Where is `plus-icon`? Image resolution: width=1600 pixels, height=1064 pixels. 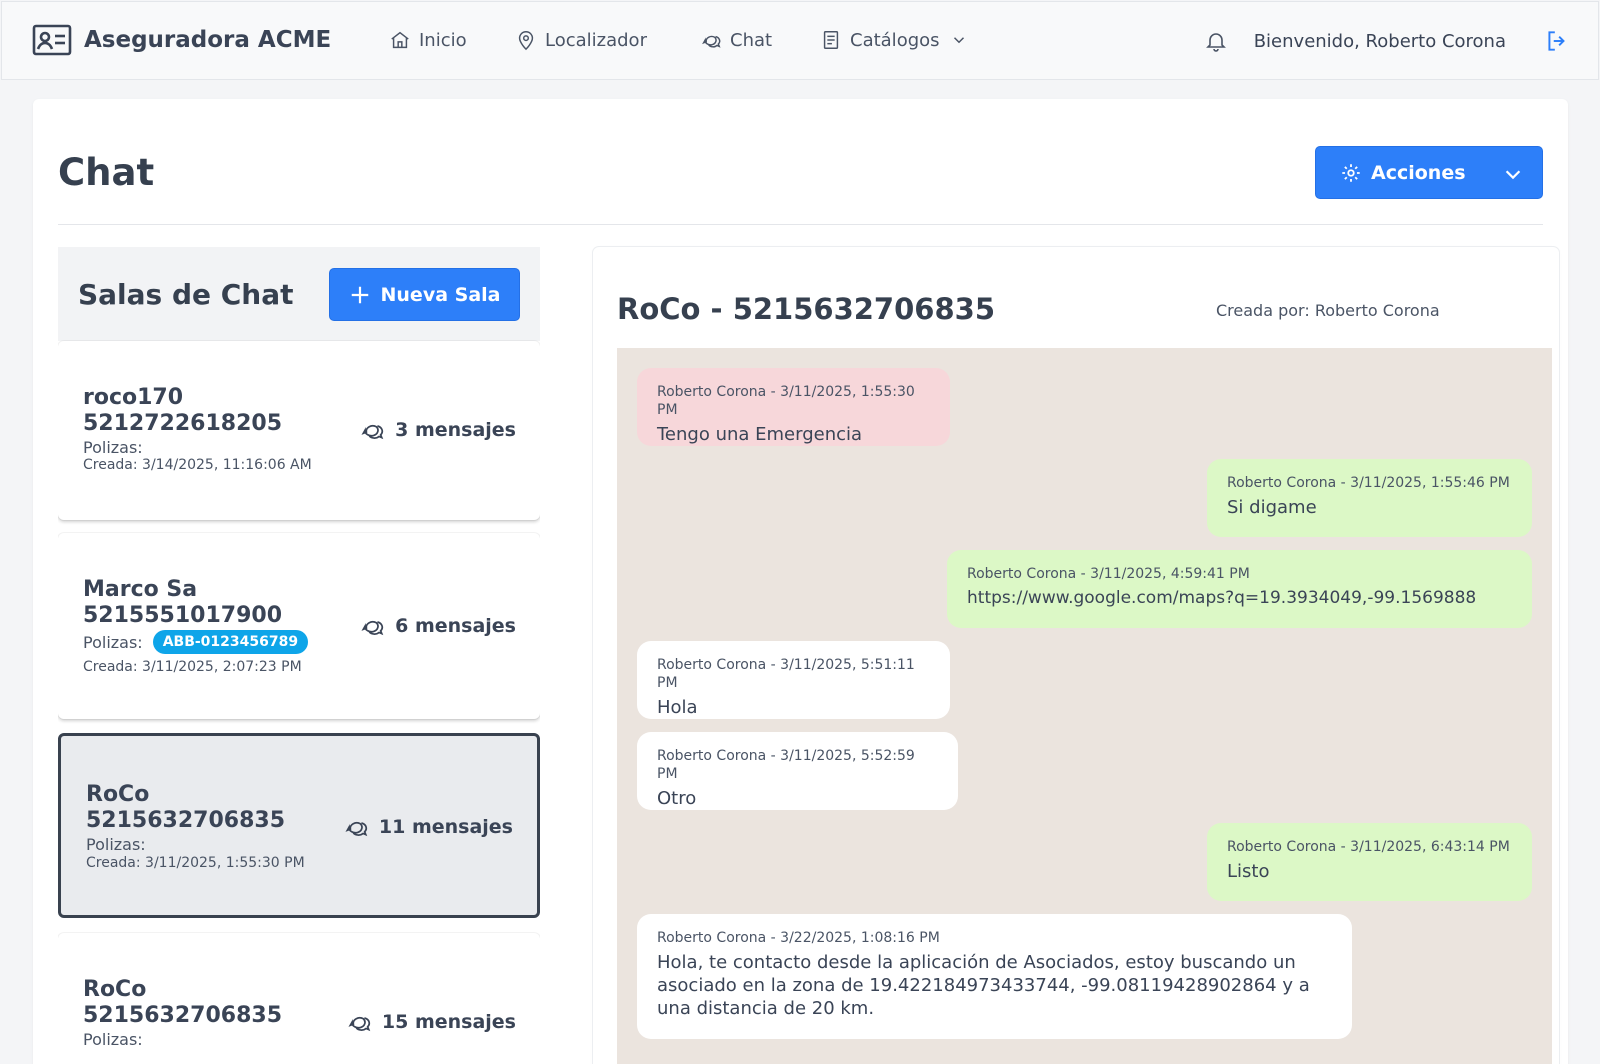
plus-icon is located at coordinates (359, 294).